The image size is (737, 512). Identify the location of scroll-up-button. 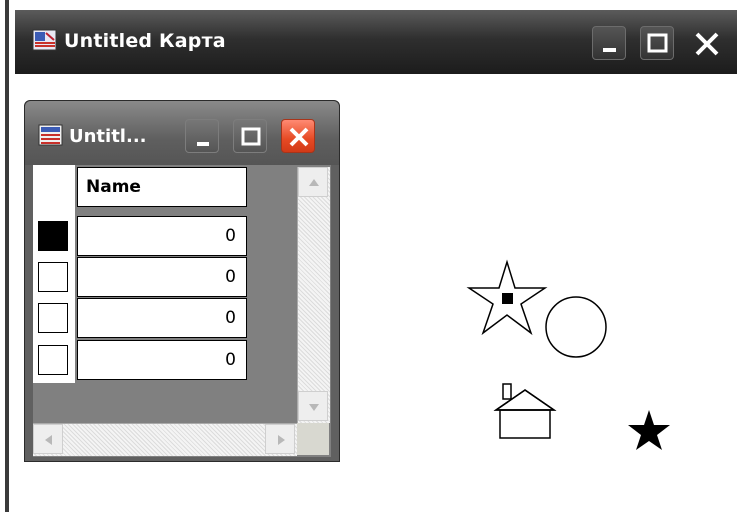
(313, 182).